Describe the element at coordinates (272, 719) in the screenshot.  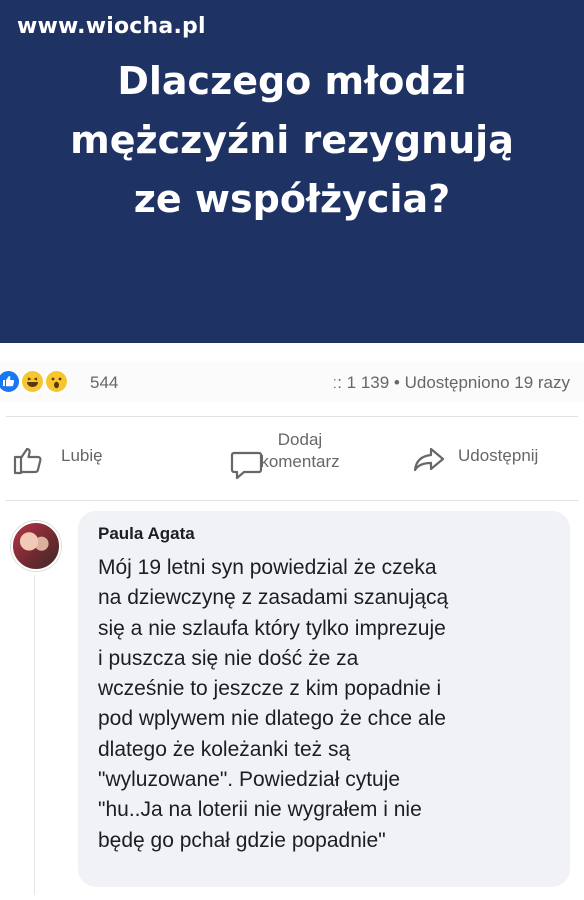
I see `comment-line: pod wplywem nie dlatego że chce ale` at that location.